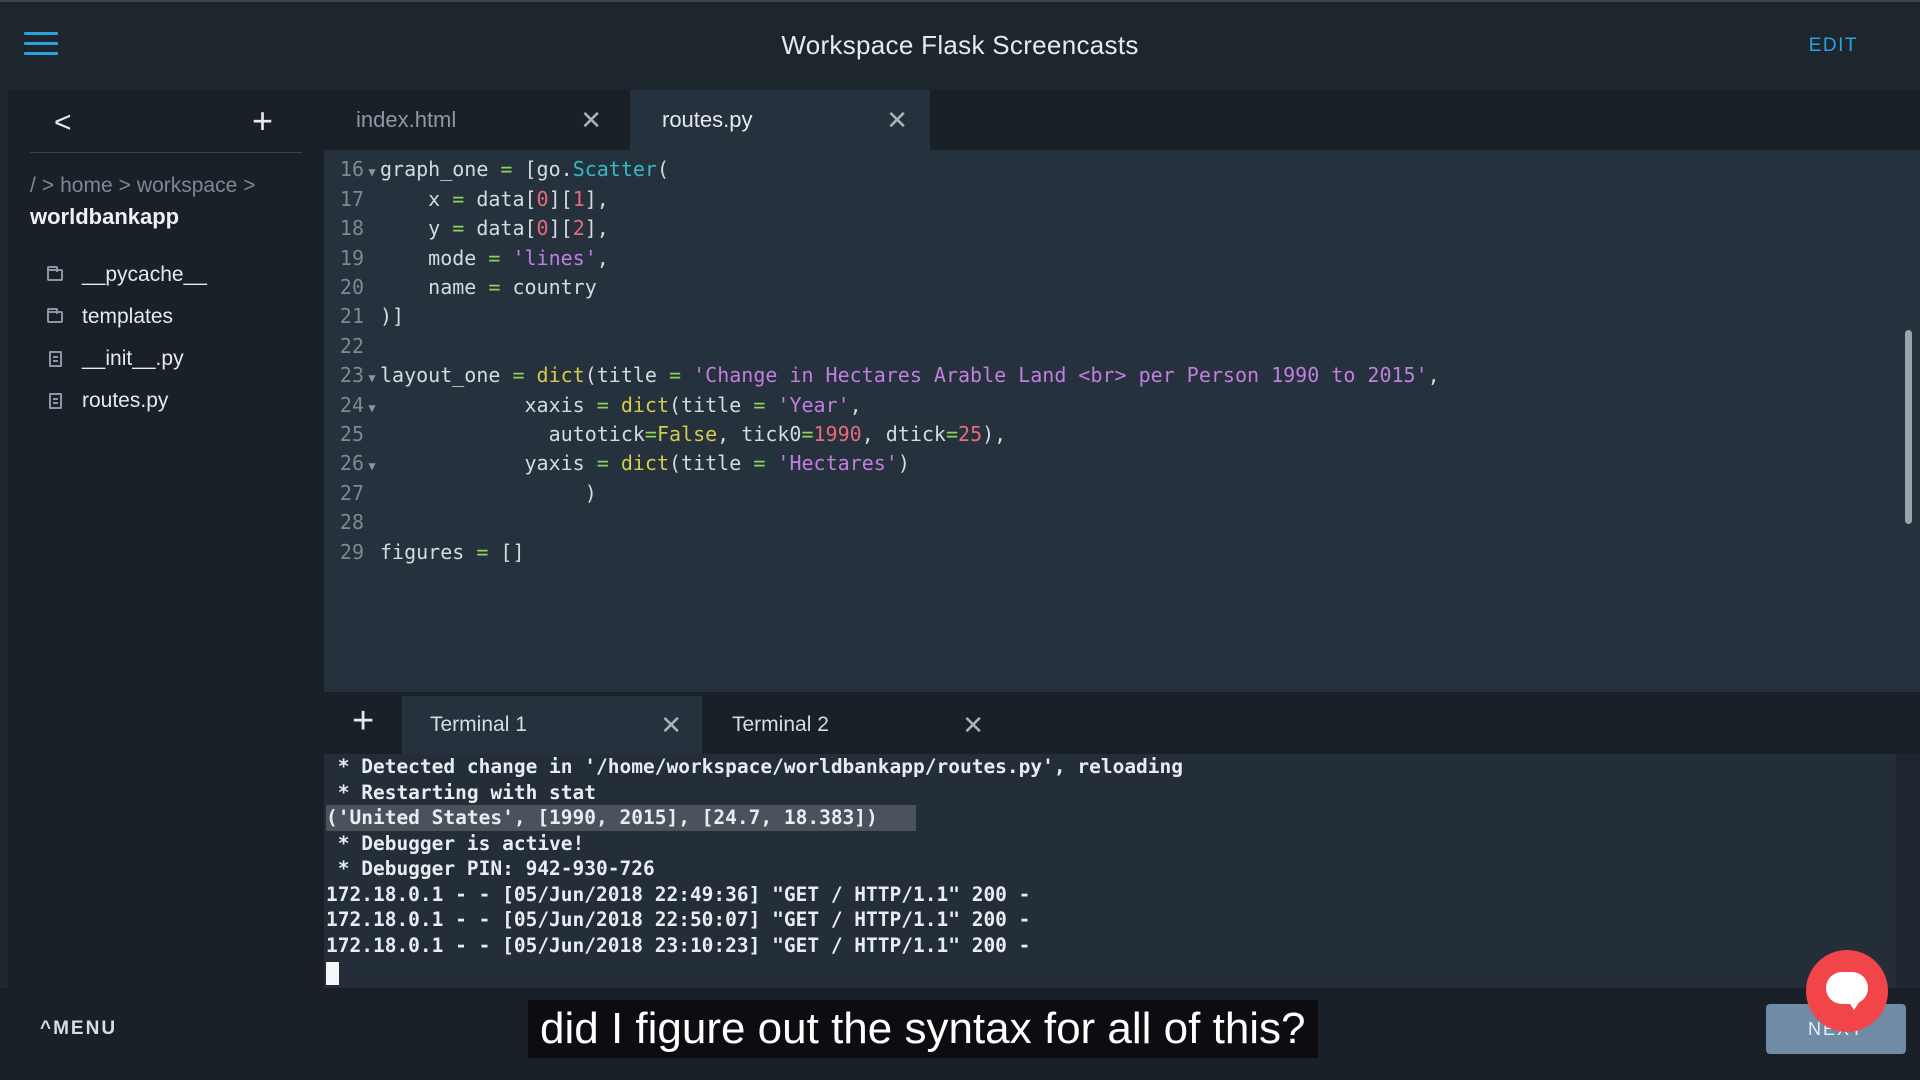 The width and height of the screenshot is (1920, 1080). I want to click on code-token: ),, so click(994, 434).